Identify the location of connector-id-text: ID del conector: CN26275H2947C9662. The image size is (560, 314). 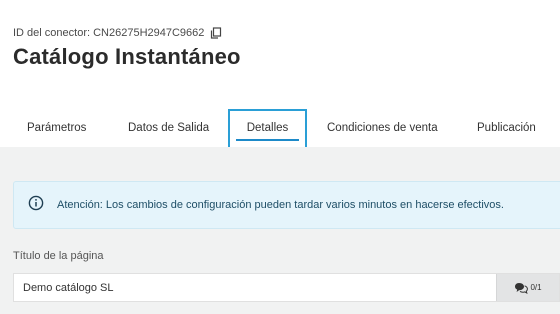
(109, 33).